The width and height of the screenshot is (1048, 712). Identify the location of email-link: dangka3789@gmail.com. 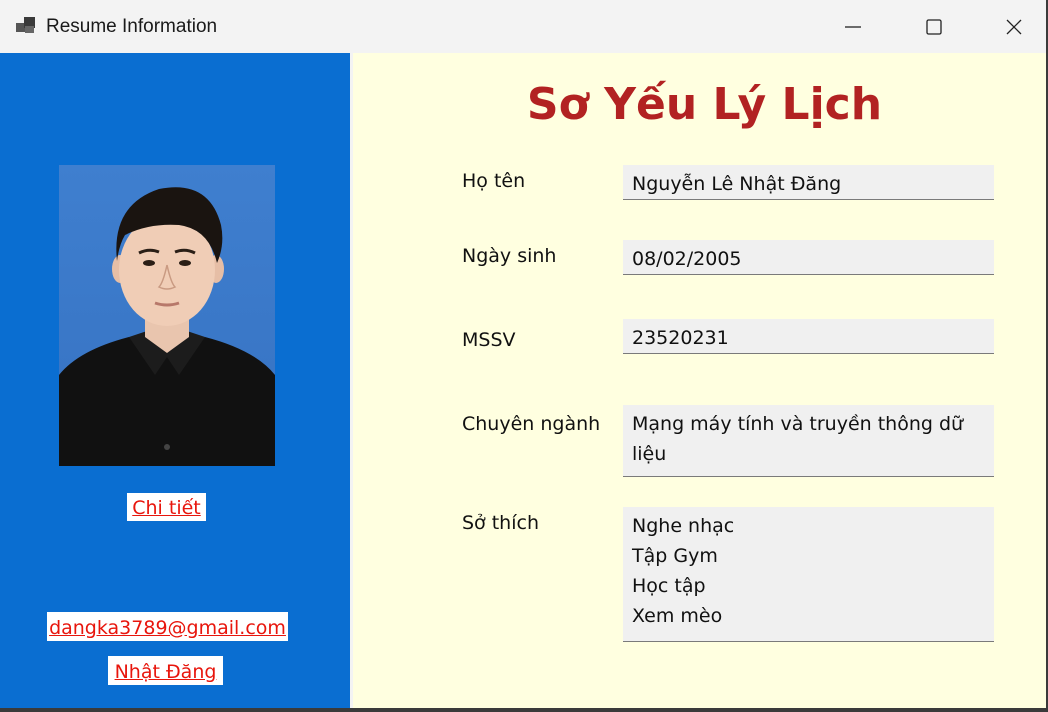
(167, 626).